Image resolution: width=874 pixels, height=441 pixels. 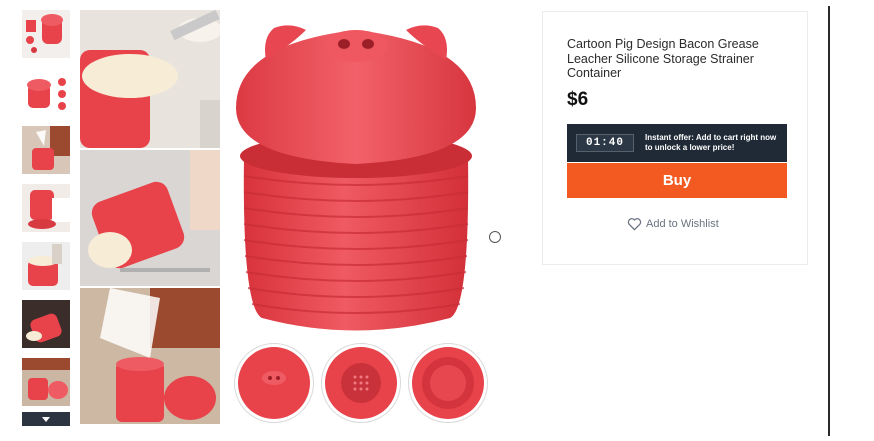 I want to click on detail-thumbnail-container, so click(x=448, y=383).